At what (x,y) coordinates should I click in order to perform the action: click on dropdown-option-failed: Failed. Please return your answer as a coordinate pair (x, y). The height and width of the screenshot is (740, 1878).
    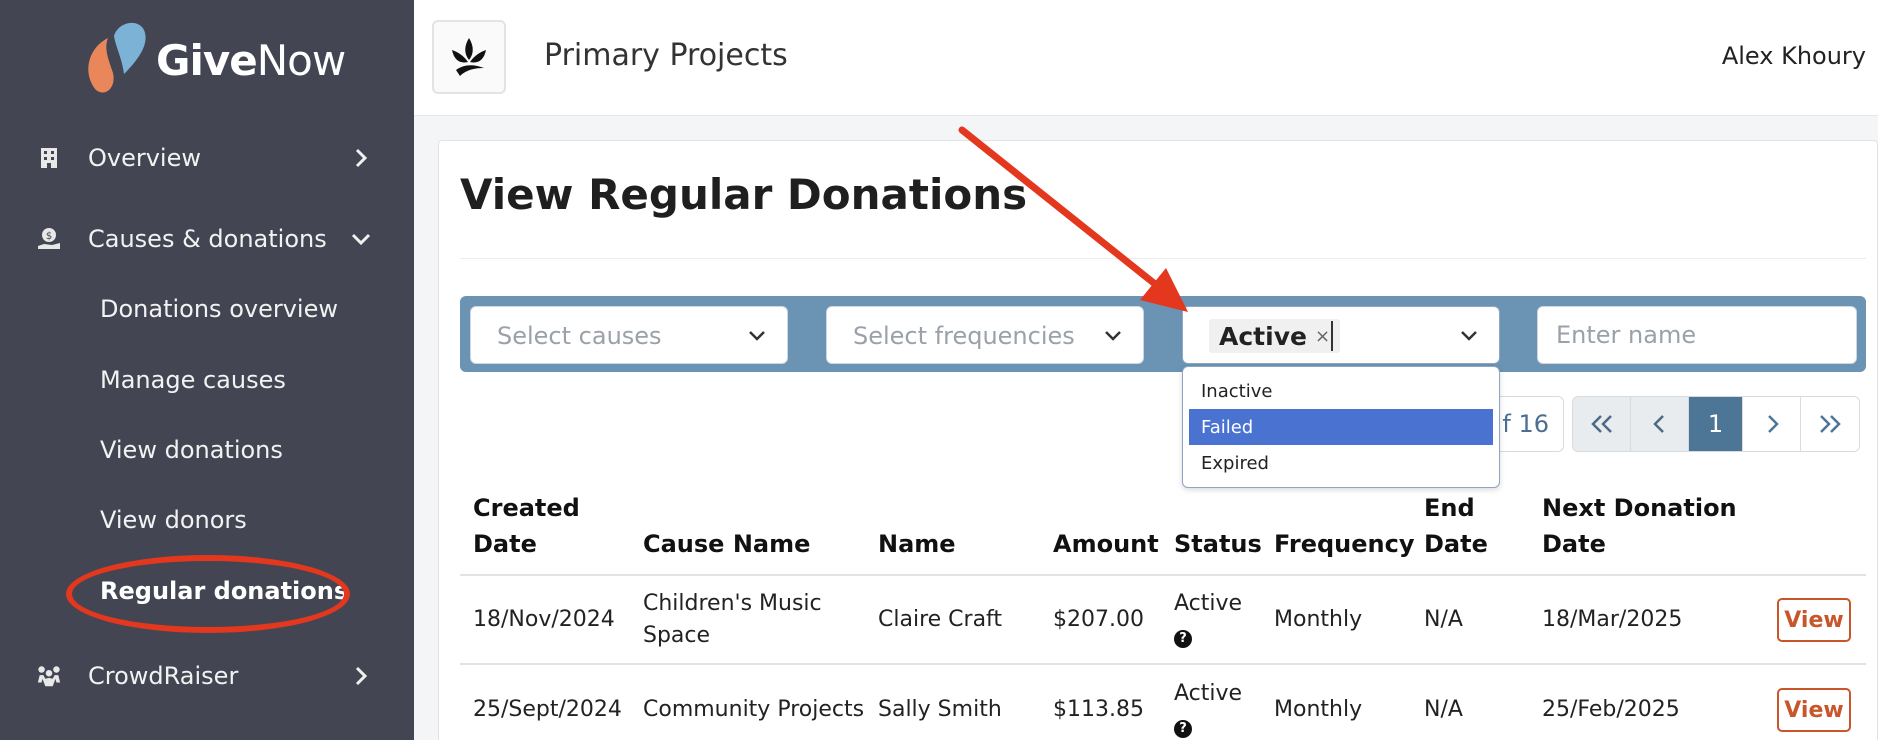
    Looking at the image, I should click on (1341, 427).